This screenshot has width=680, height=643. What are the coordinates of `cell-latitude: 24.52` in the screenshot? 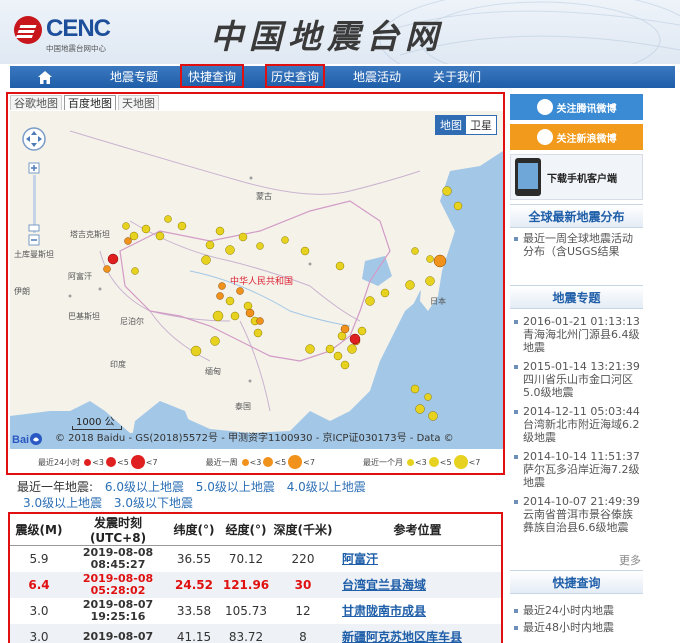 It's located at (194, 584).